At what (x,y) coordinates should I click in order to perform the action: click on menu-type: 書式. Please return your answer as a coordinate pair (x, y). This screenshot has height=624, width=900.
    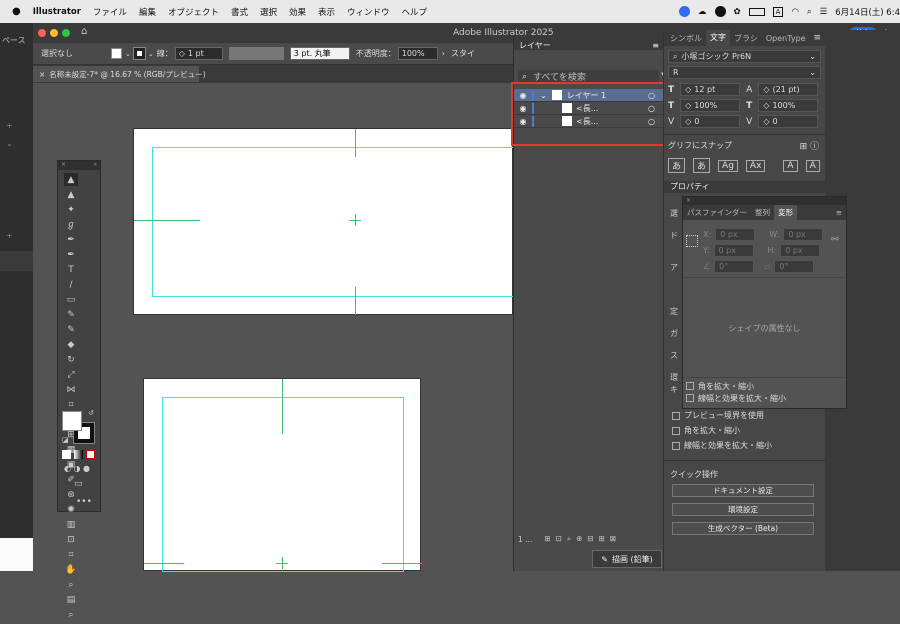
    Looking at the image, I should click on (239, 12).